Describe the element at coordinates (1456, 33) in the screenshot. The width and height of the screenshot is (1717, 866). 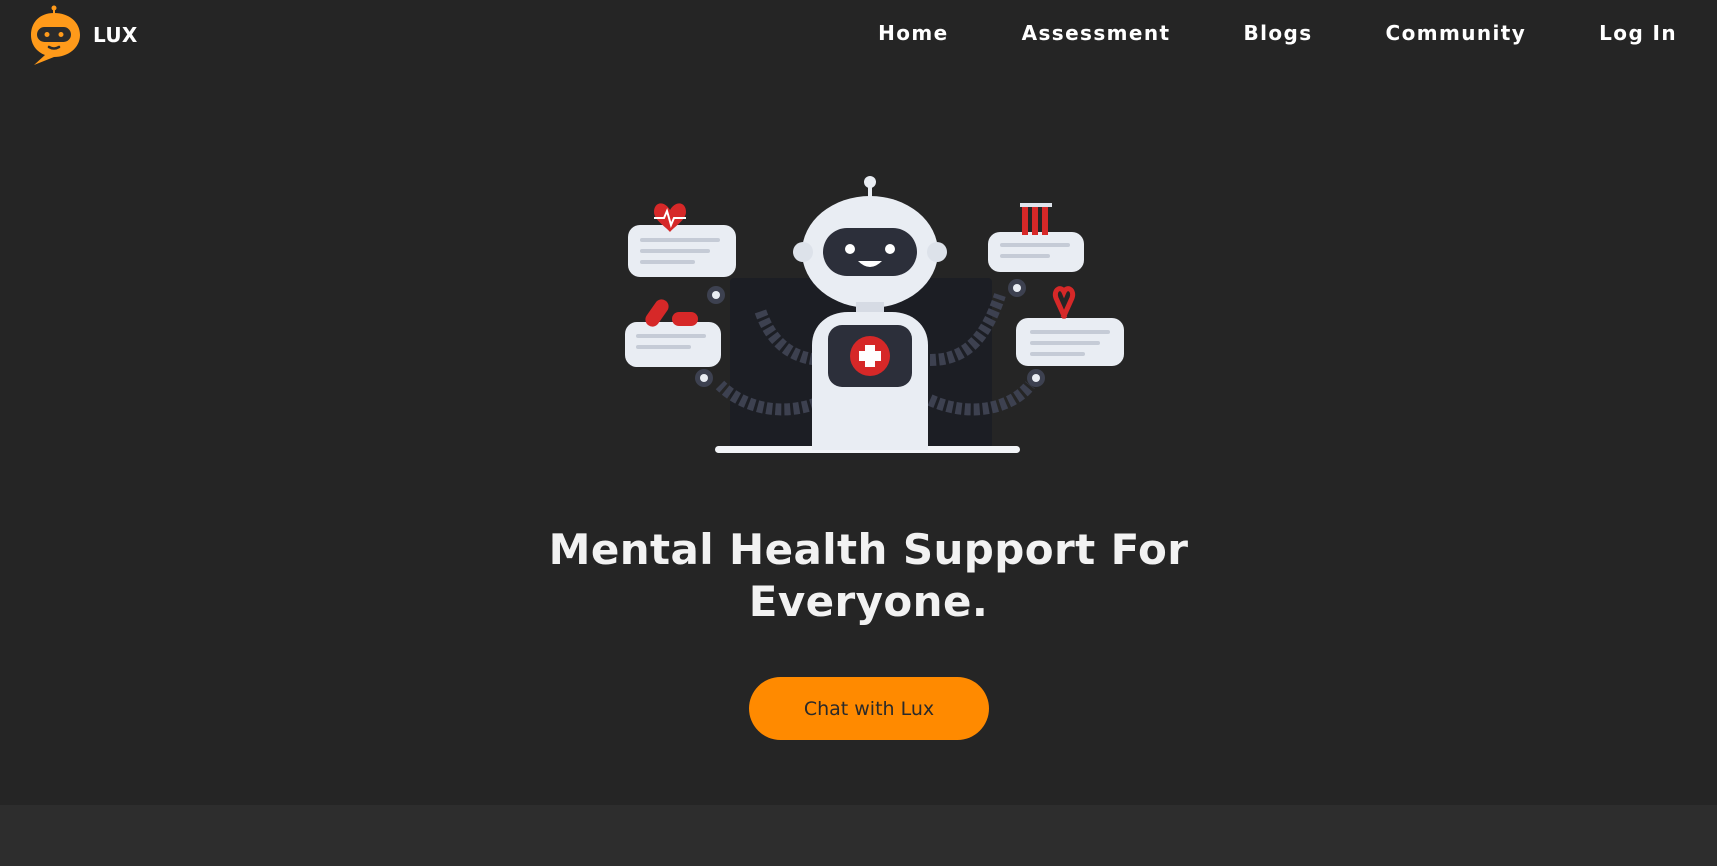
I see `nav-community: Community` at that location.